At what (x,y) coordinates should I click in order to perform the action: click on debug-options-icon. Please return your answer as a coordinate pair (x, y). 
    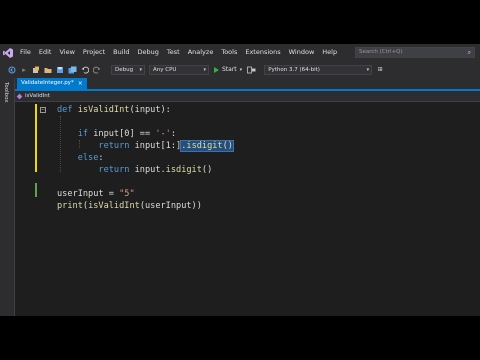
    Looking at the image, I should click on (251, 69).